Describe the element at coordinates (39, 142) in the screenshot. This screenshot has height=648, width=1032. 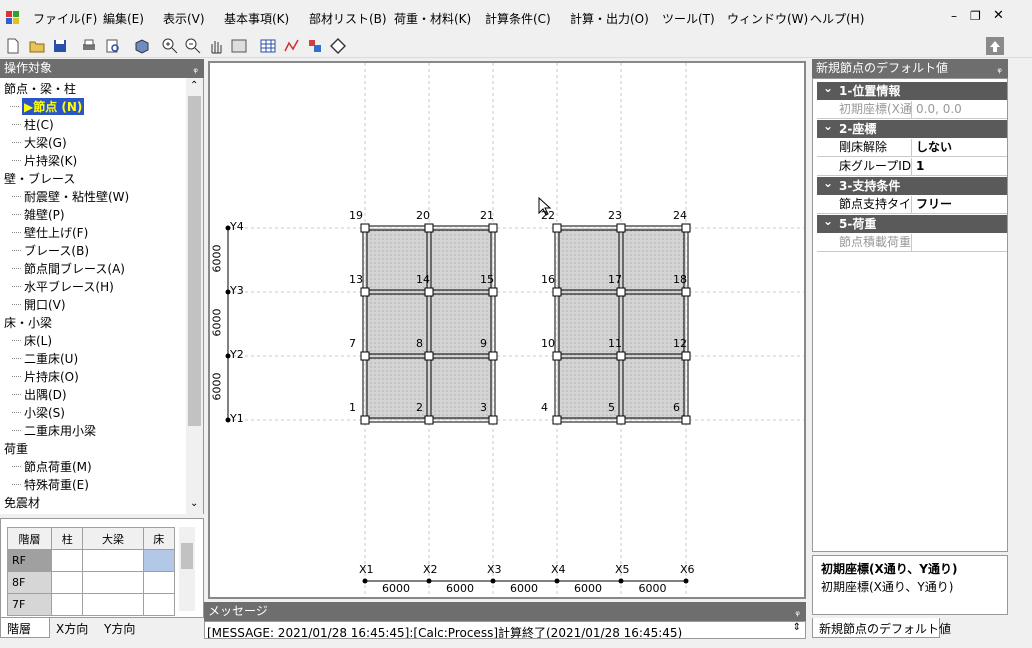
I see `tree-item: 大梁(G)` at that location.